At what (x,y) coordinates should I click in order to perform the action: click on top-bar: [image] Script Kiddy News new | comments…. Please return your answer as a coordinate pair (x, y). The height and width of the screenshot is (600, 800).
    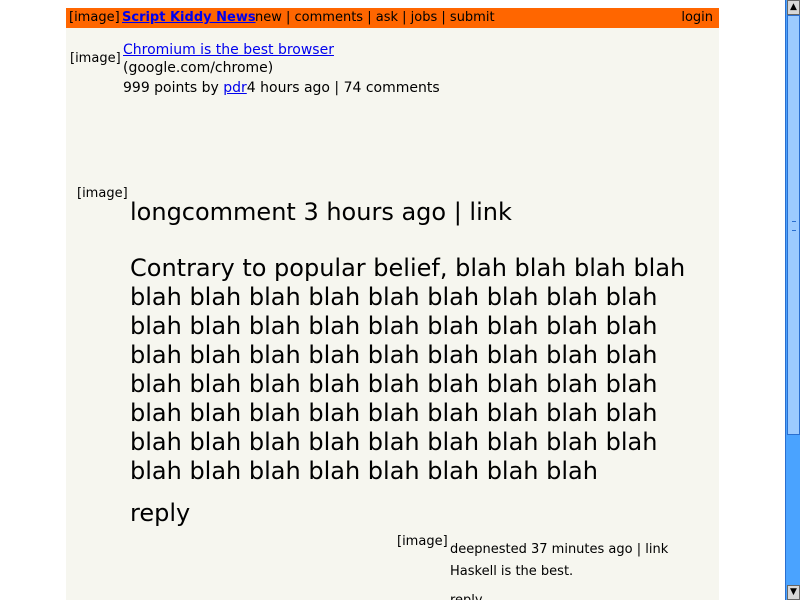
    Looking at the image, I should click on (392, 18).